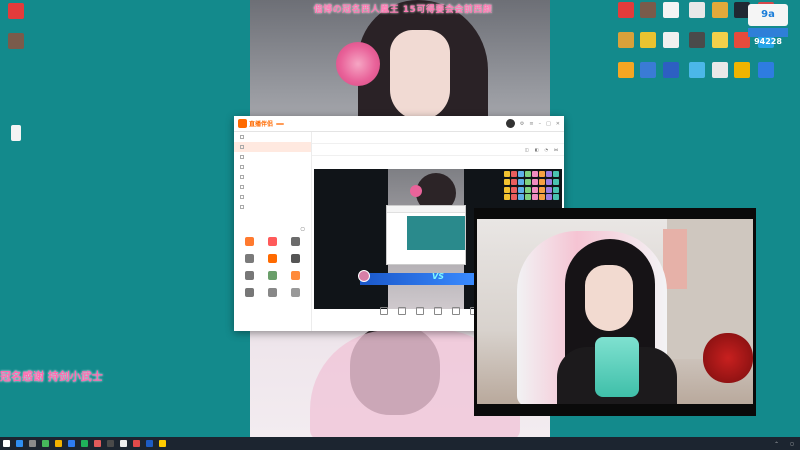  I want to click on emote-grid, so click(532, 186).